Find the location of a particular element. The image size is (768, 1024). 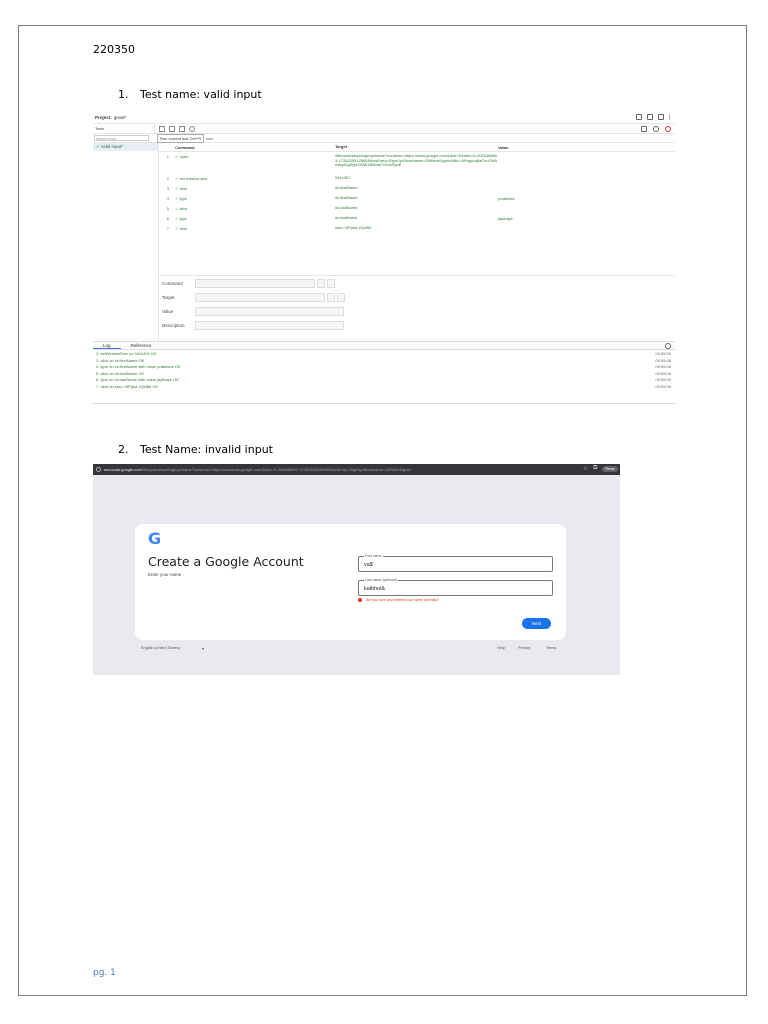

description-label: Description is located at coordinates (173, 325).